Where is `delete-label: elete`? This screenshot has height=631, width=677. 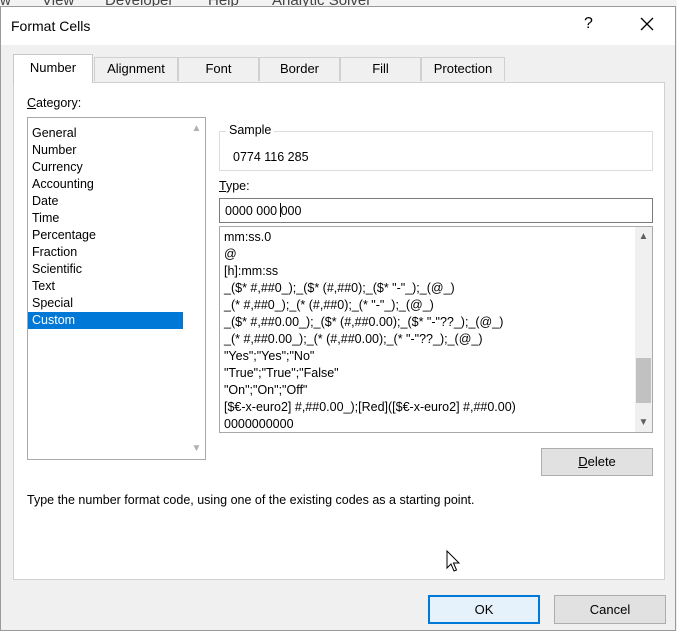 delete-label: elete is located at coordinates (601, 461).